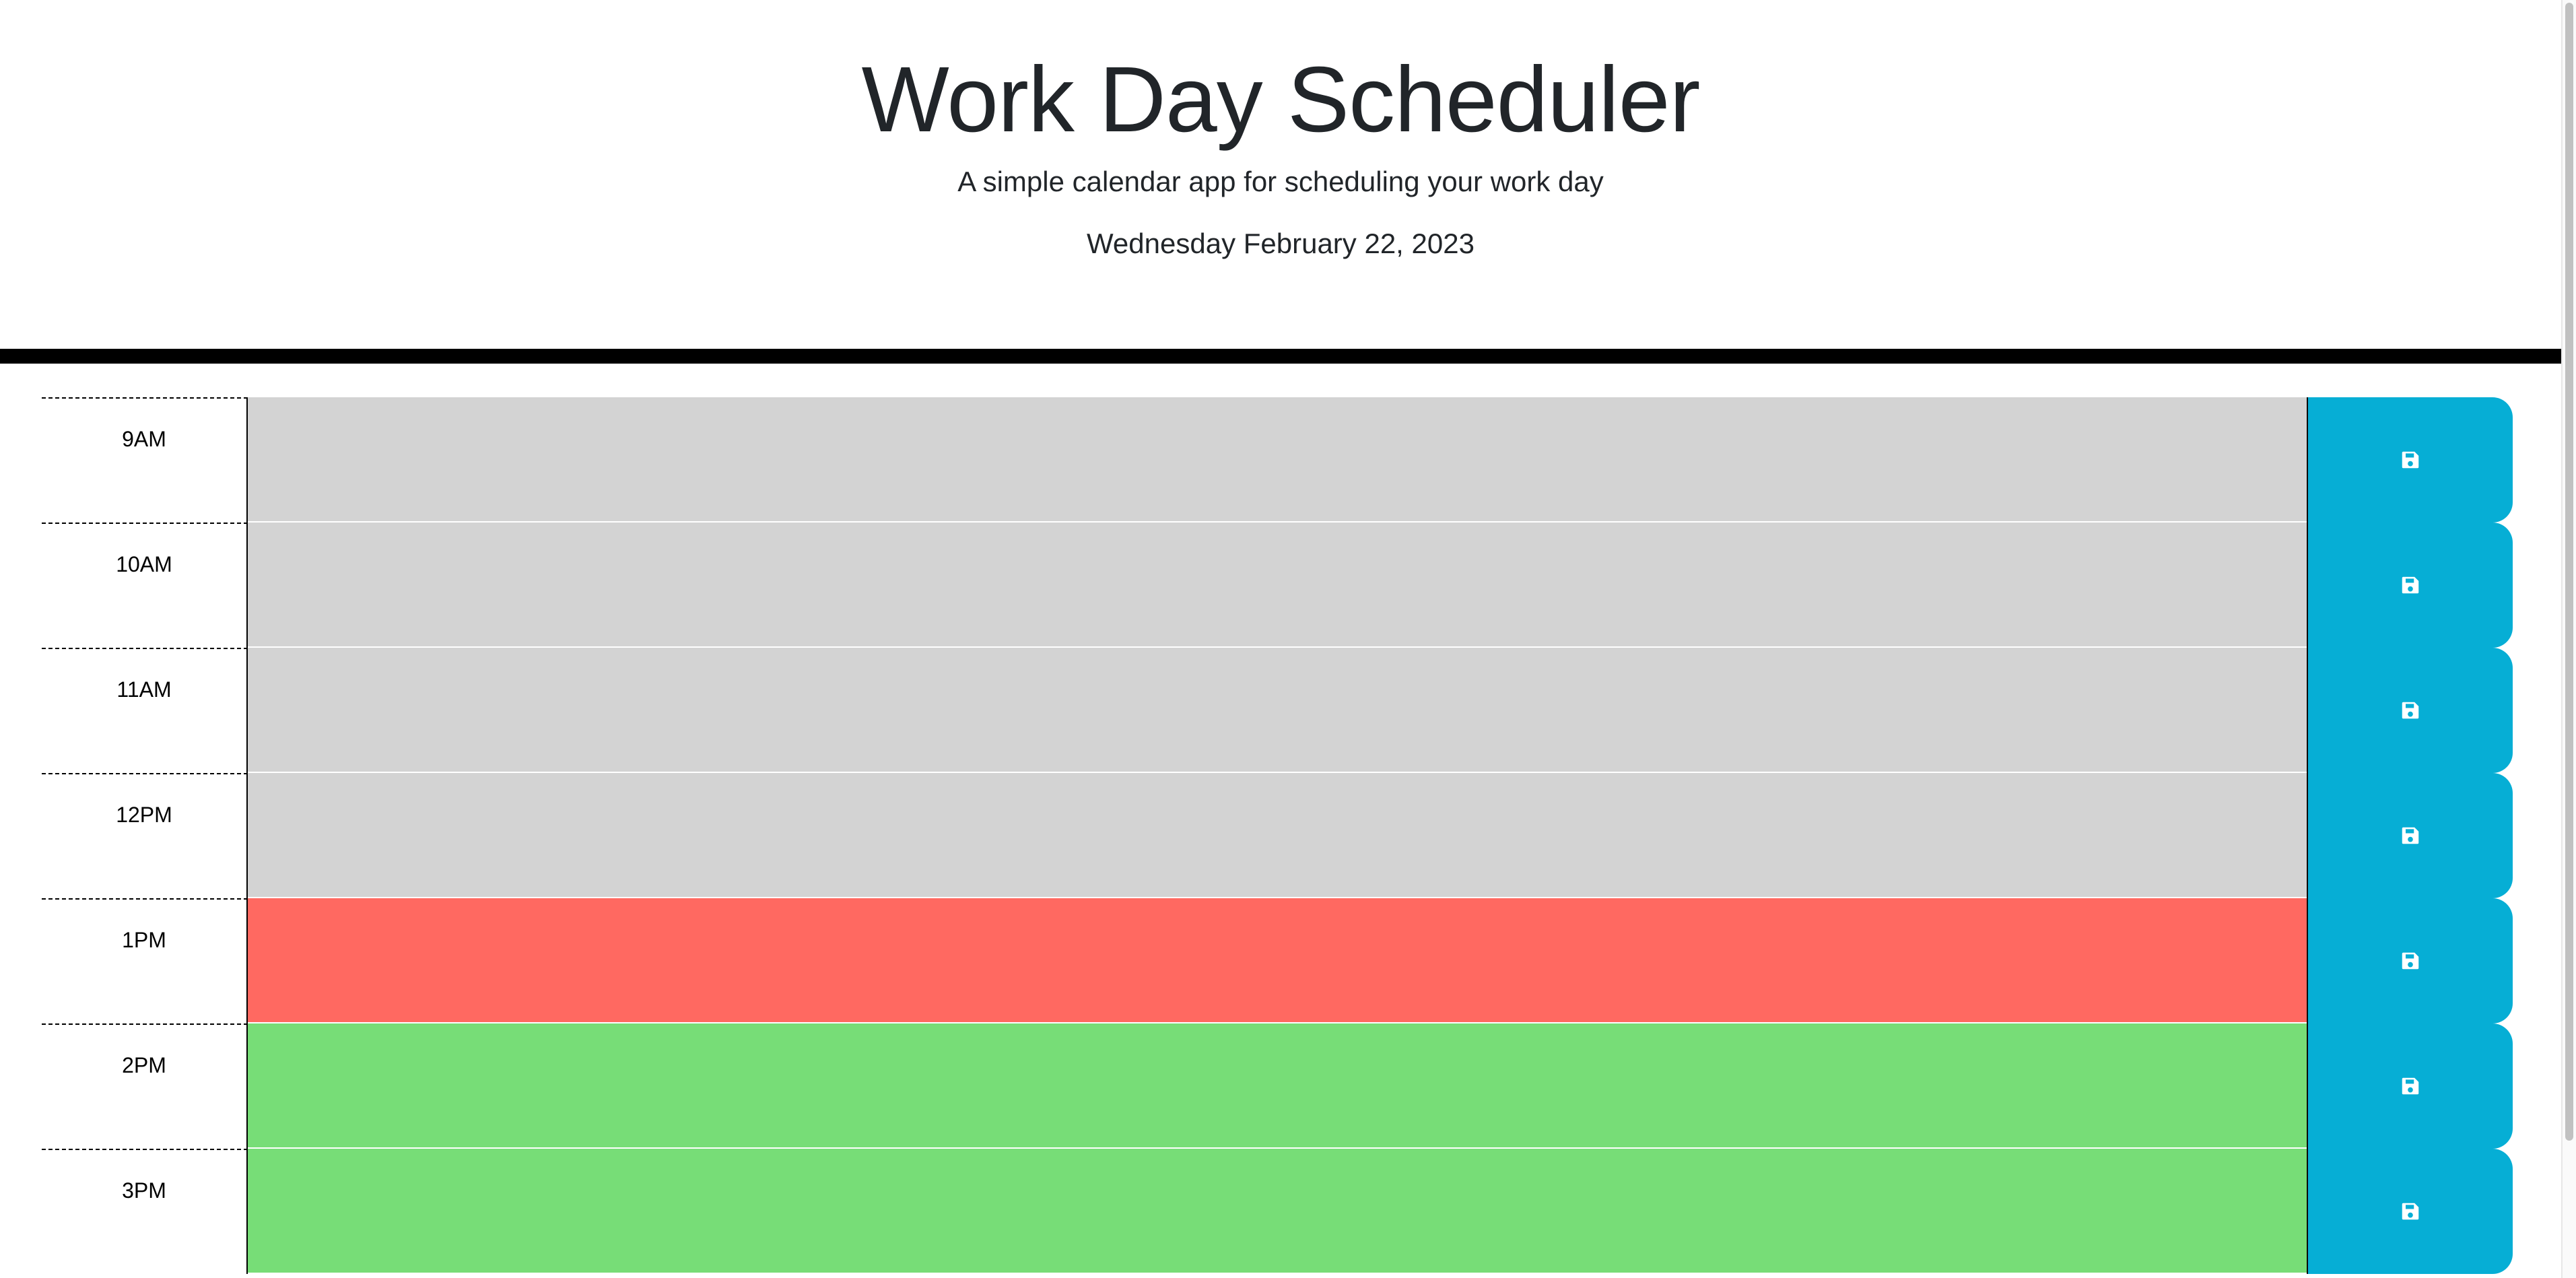 Image resolution: width=2576 pixels, height=1278 pixels. I want to click on time-block-12pm: 12PM, so click(1277, 835).